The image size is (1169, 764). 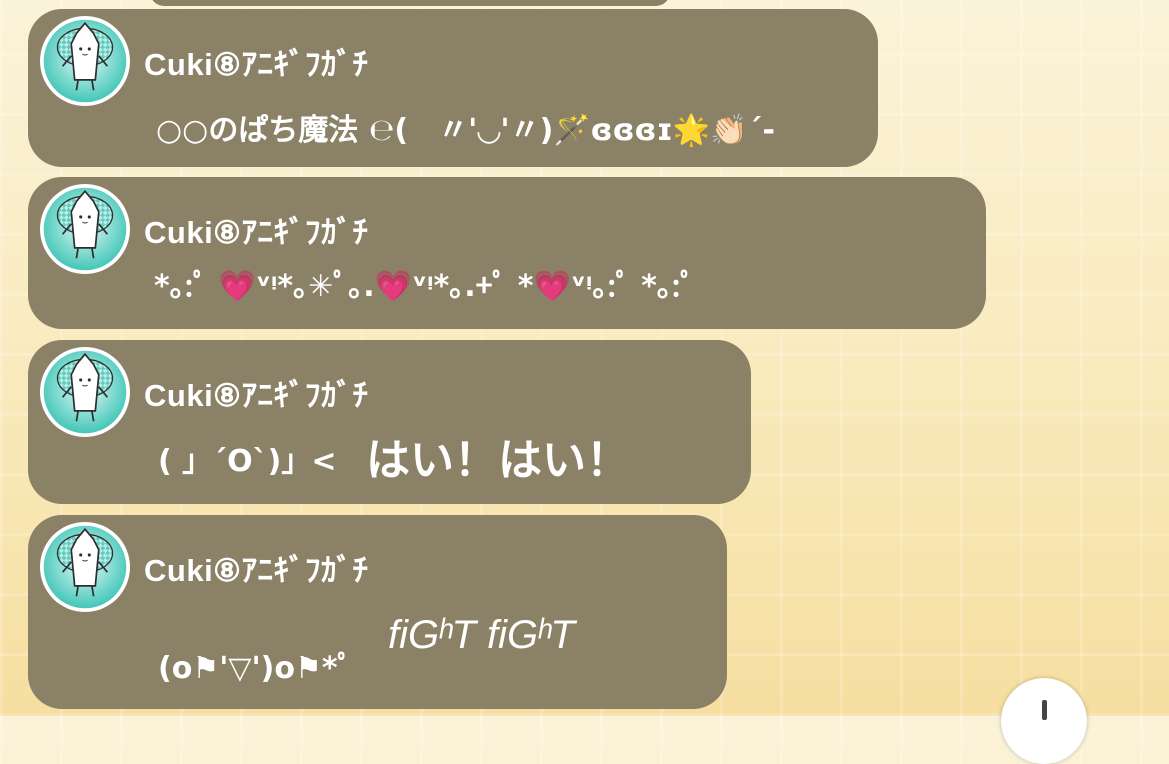 What do you see at coordinates (465, 130) in the screenshot?
I see `message-text: ○○のぱち魔法 ℮( 〃'◡'〃)🪄ɞɞɞɪ🌟👏🏻´-` at bounding box center [465, 130].